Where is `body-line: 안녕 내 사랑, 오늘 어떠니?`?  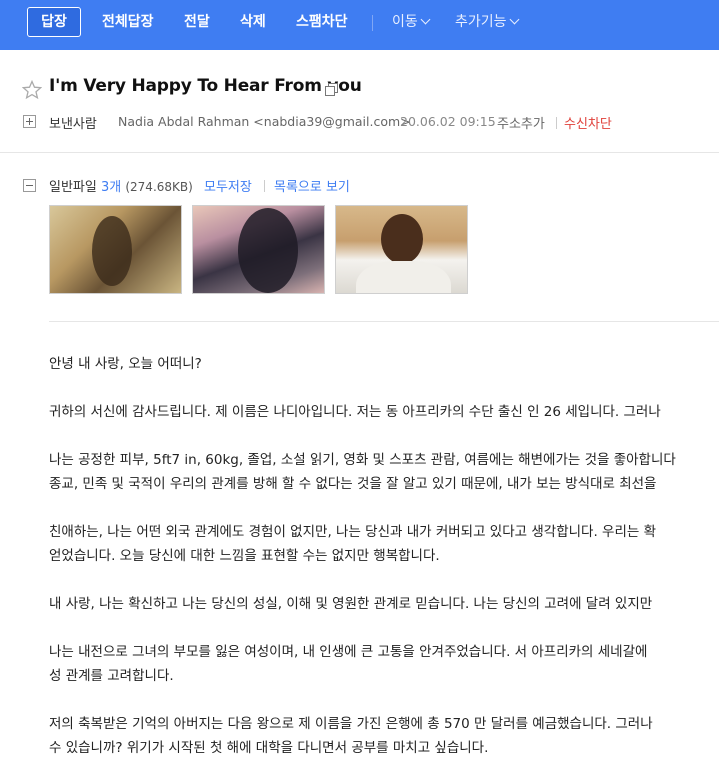 body-line: 안녕 내 사랑, 오늘 어떠니? is located at coordinates (125, 364).